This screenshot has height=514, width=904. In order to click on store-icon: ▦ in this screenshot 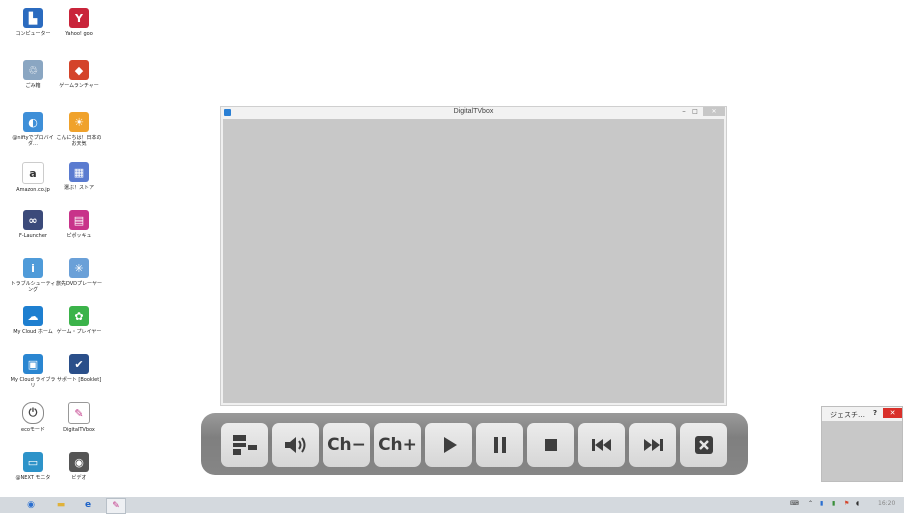, I will do `click(79, 172)`.